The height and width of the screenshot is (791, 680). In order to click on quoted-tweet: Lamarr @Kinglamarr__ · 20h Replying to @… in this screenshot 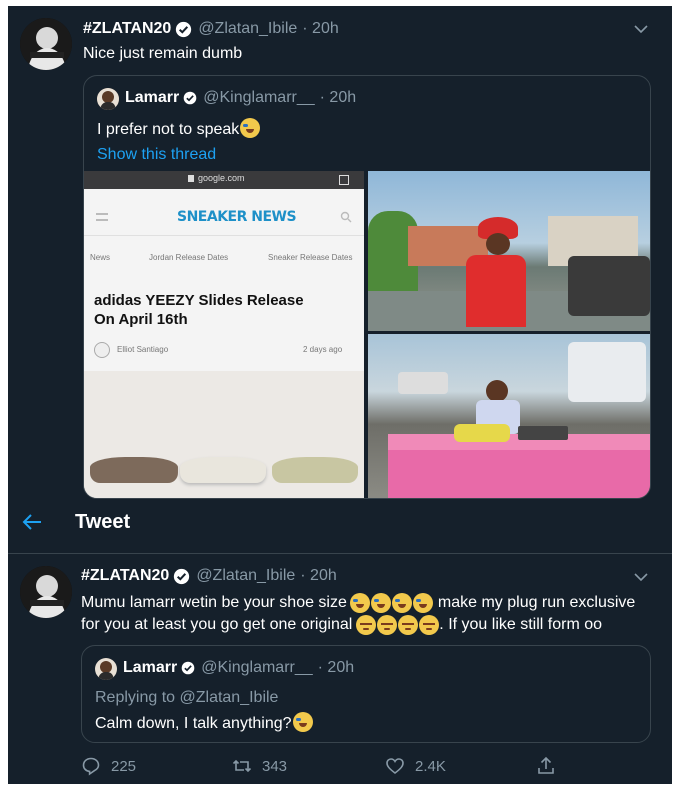, I will do `click(366, 694)`.